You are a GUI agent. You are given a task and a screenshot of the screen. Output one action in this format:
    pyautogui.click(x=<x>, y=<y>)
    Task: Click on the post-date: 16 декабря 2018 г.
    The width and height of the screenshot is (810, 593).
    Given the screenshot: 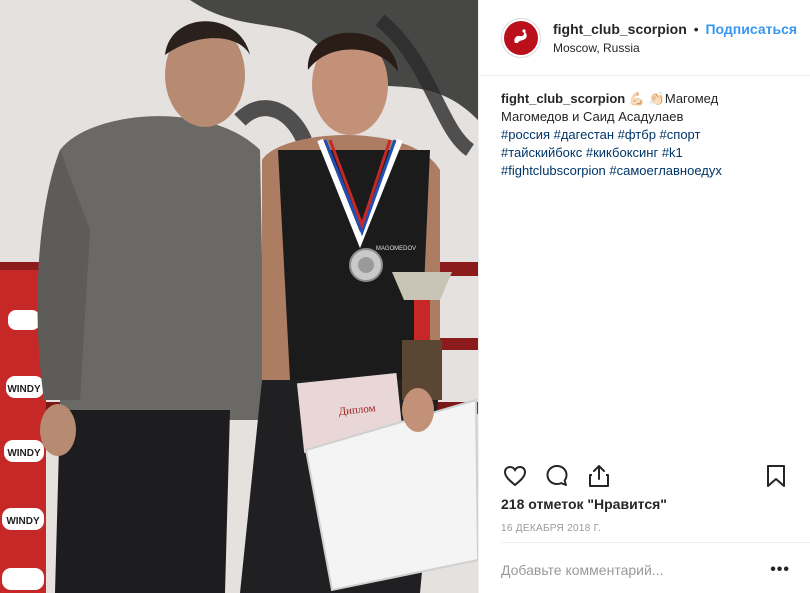 What is the action you would take?
    pyautogui.click(x=551, y=528)
    